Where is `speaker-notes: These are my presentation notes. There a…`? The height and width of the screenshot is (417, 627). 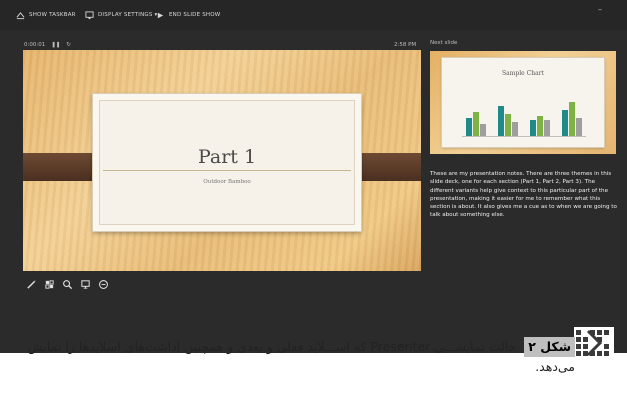
speaker-notes: These are my presentation notes. There a… is located at coordinates (524, 195).